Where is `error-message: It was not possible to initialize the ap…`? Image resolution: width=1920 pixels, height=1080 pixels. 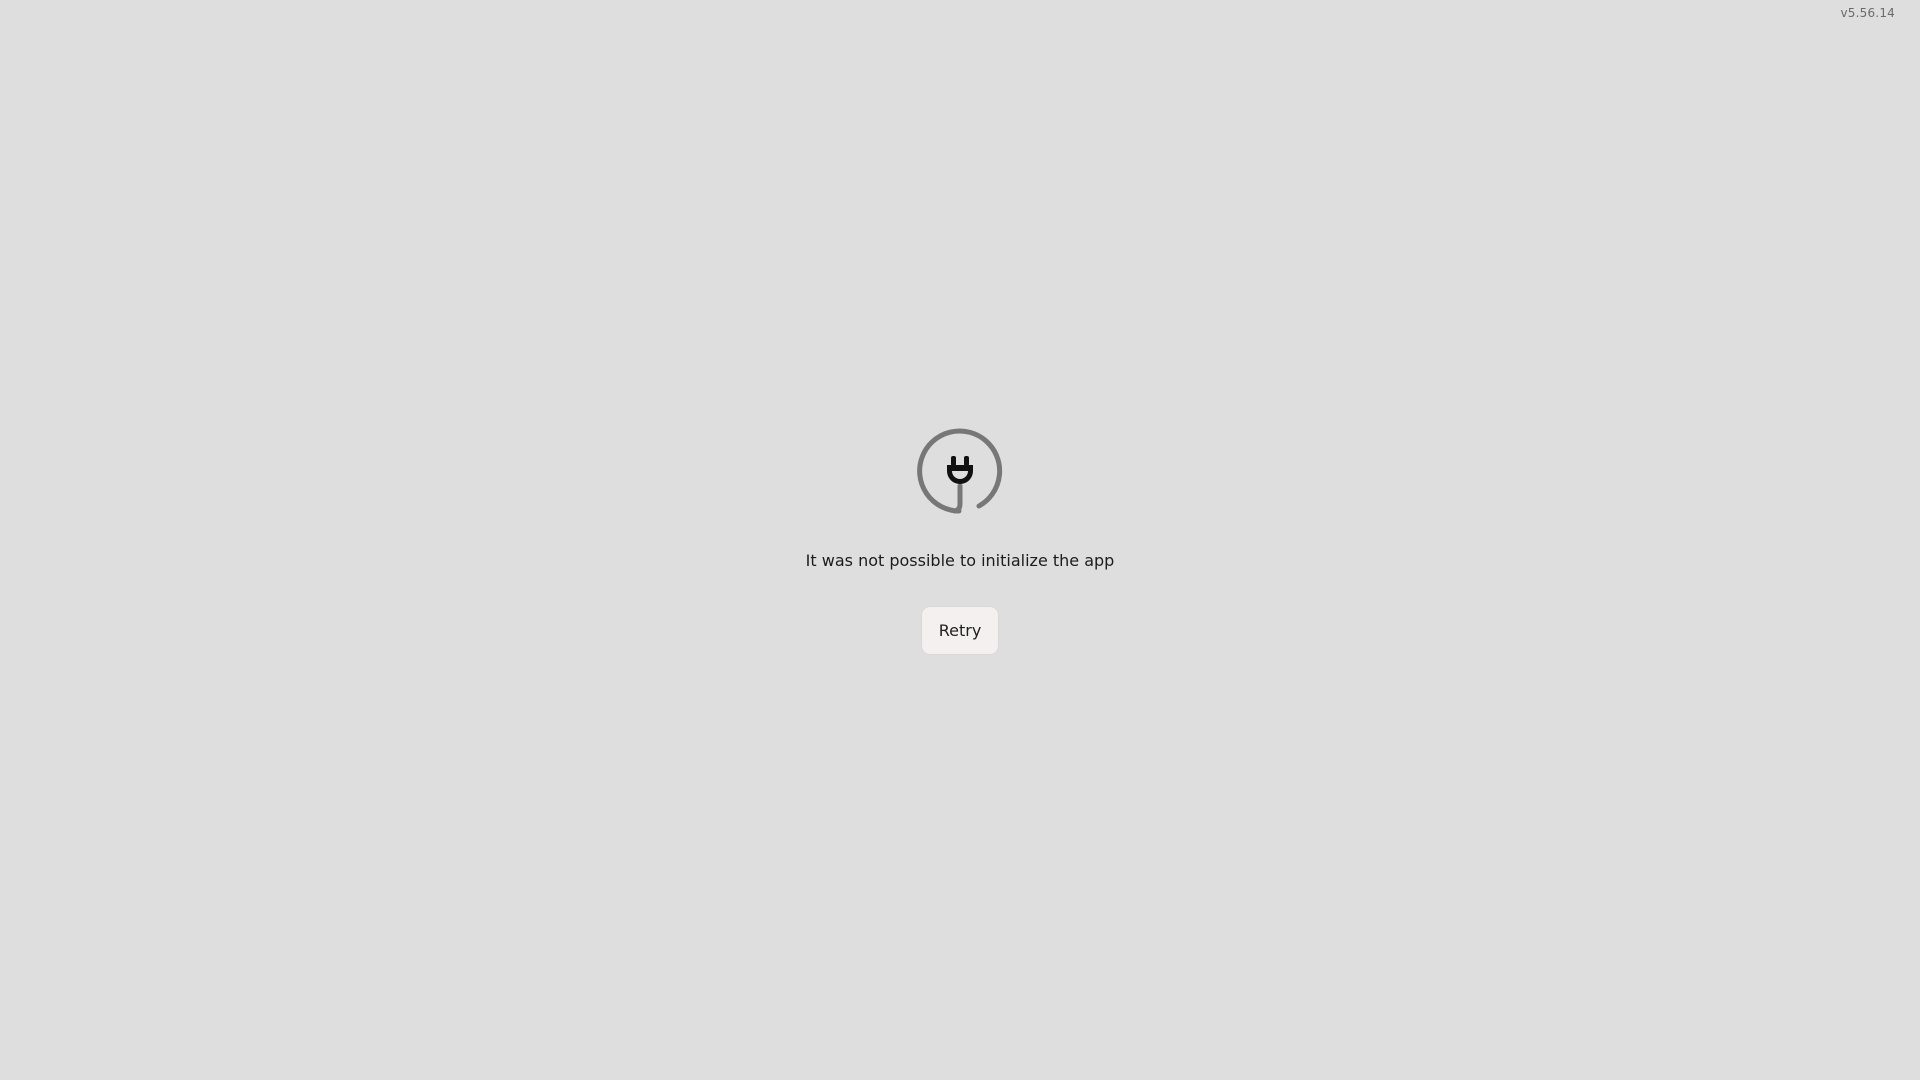
error-message: It was not possible to initialize the ap… is located at coordinates (960, 560).